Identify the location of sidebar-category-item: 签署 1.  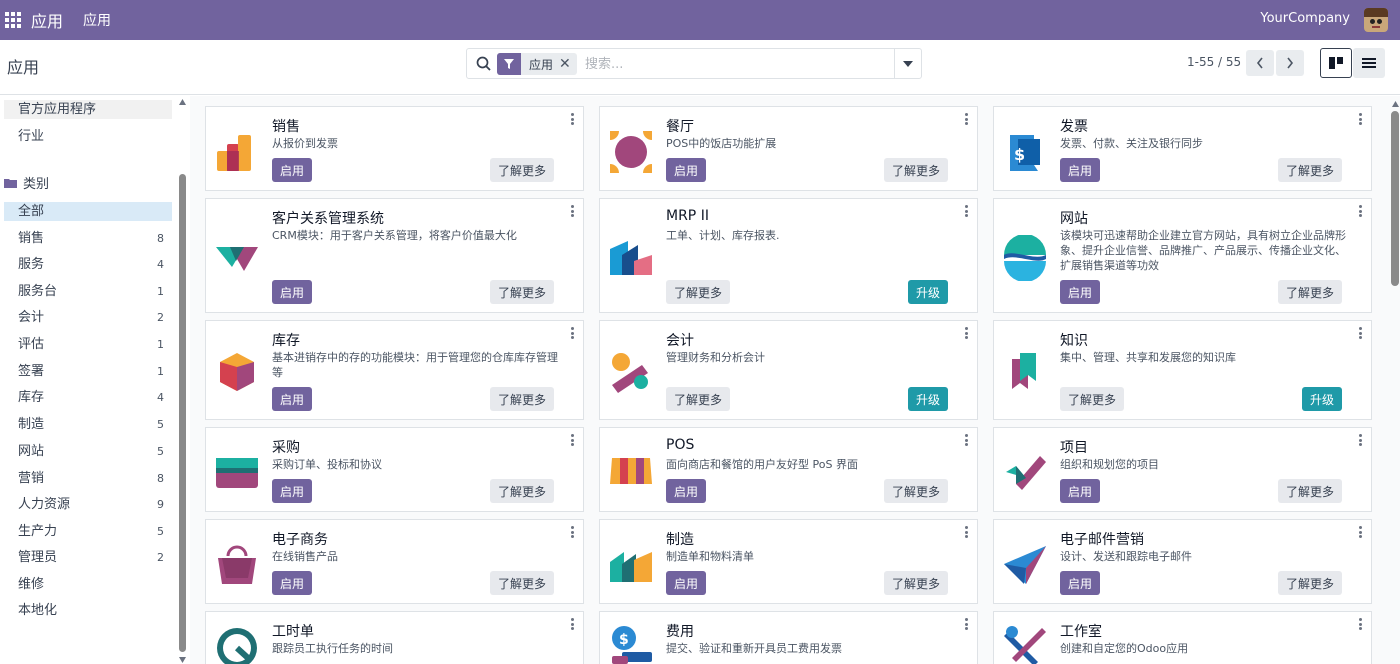
(88, 371).